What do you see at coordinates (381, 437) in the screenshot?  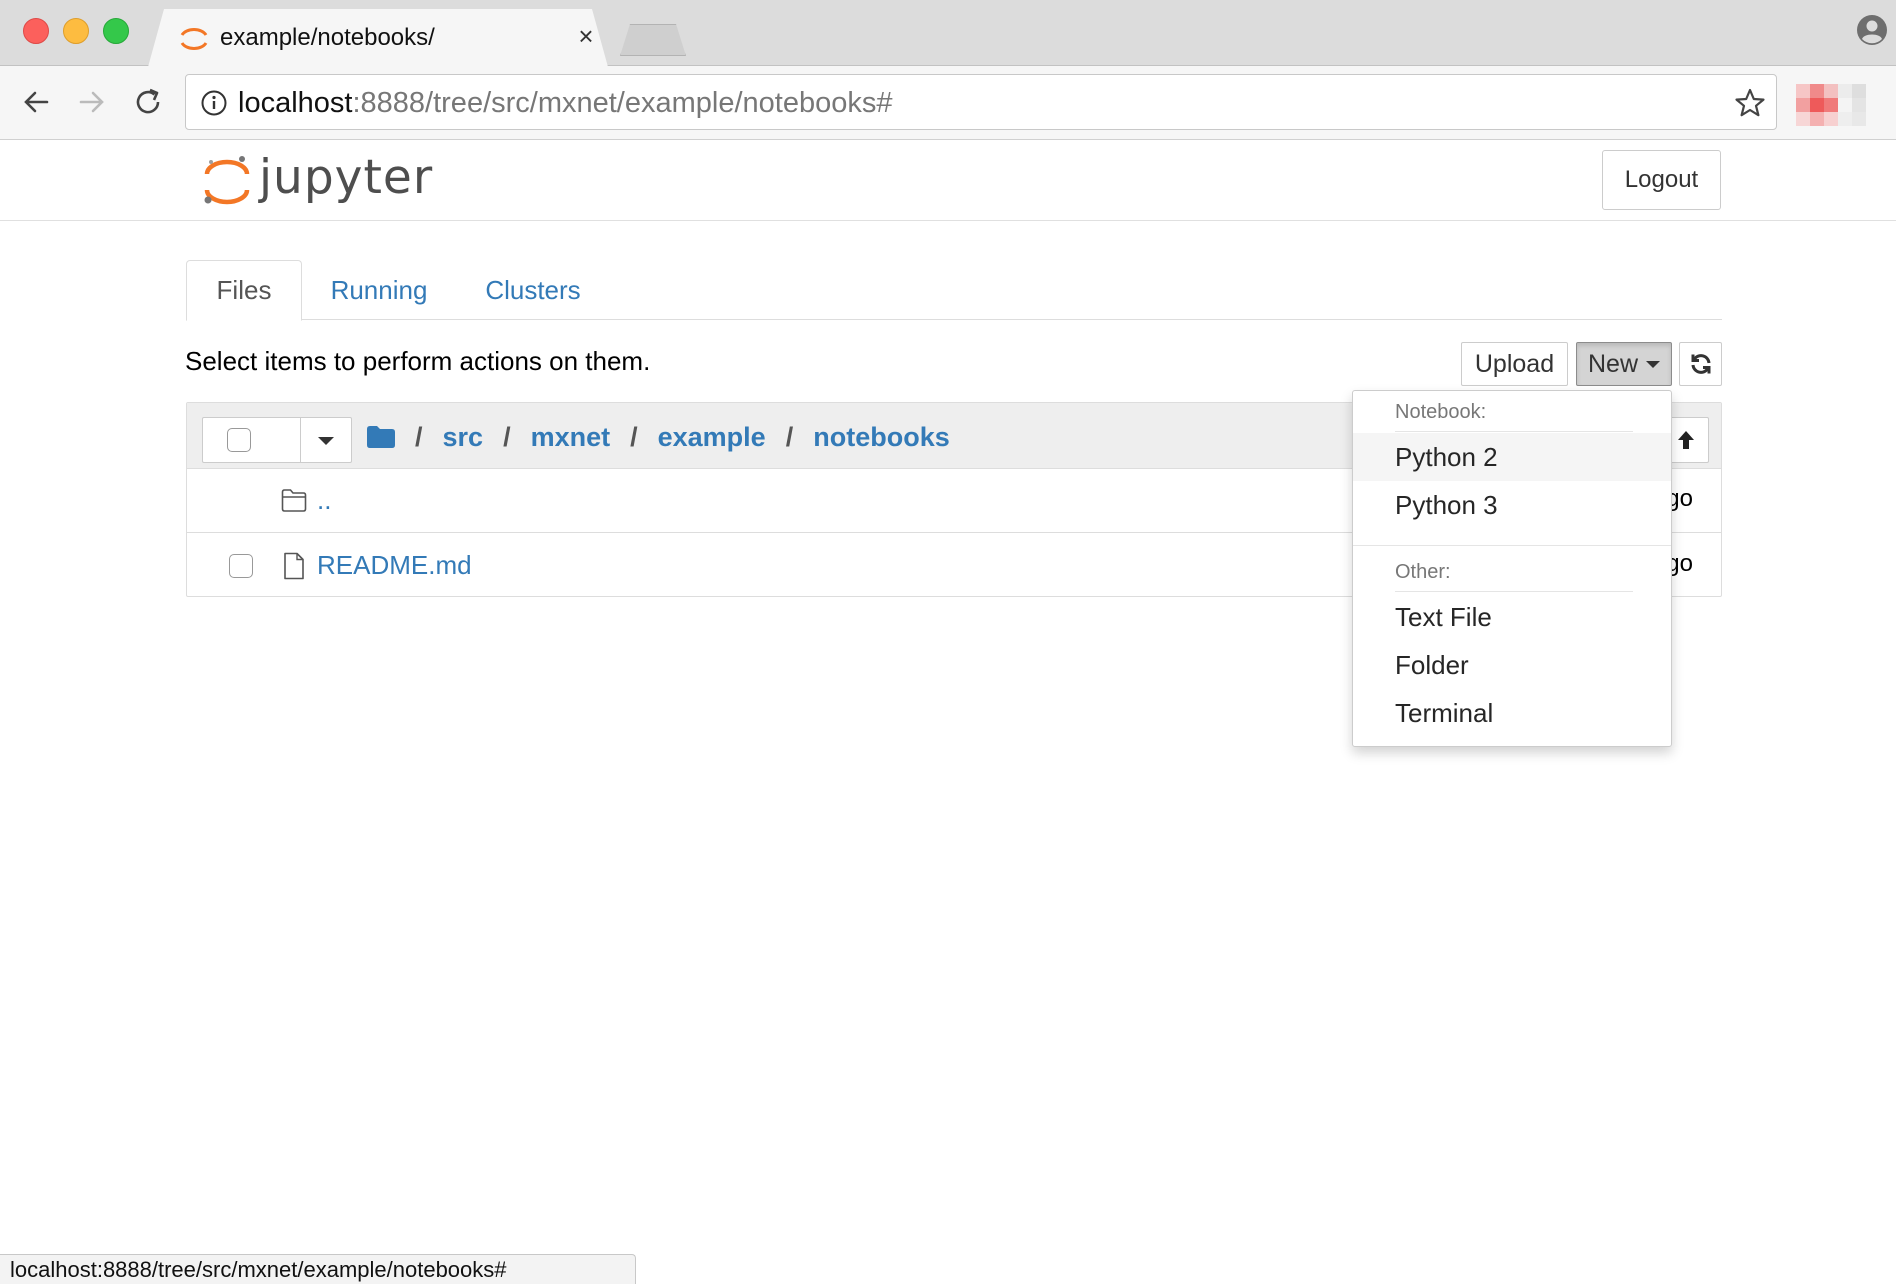 I see `folder-home-icon` at bounding box center [381, 437].